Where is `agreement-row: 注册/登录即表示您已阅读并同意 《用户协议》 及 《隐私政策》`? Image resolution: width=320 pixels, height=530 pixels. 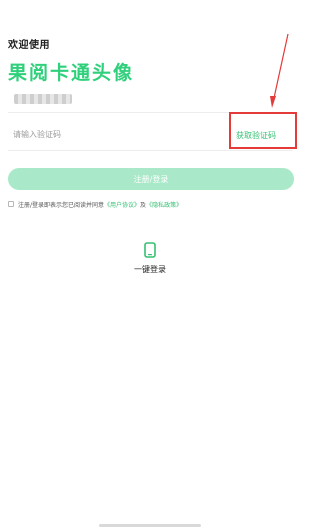 agreement-row: 注册/登录即表示您已阅读并同意 《用户协议》 及 《隐私政策》 is located at coordinates (95, 204).